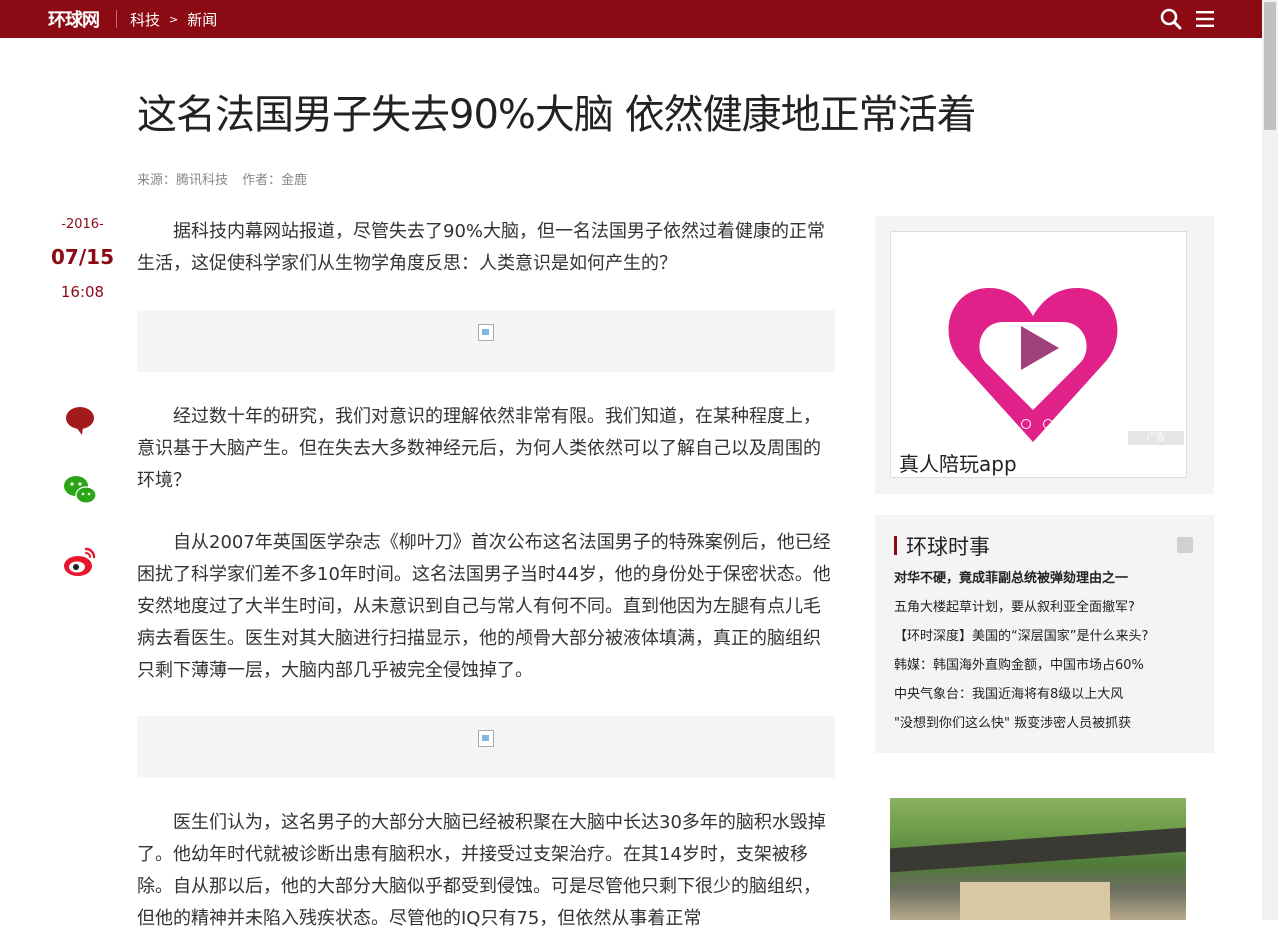 The width and height of the screenshot is (1278, 935). I want to click on section-marker, so click(895, 545).